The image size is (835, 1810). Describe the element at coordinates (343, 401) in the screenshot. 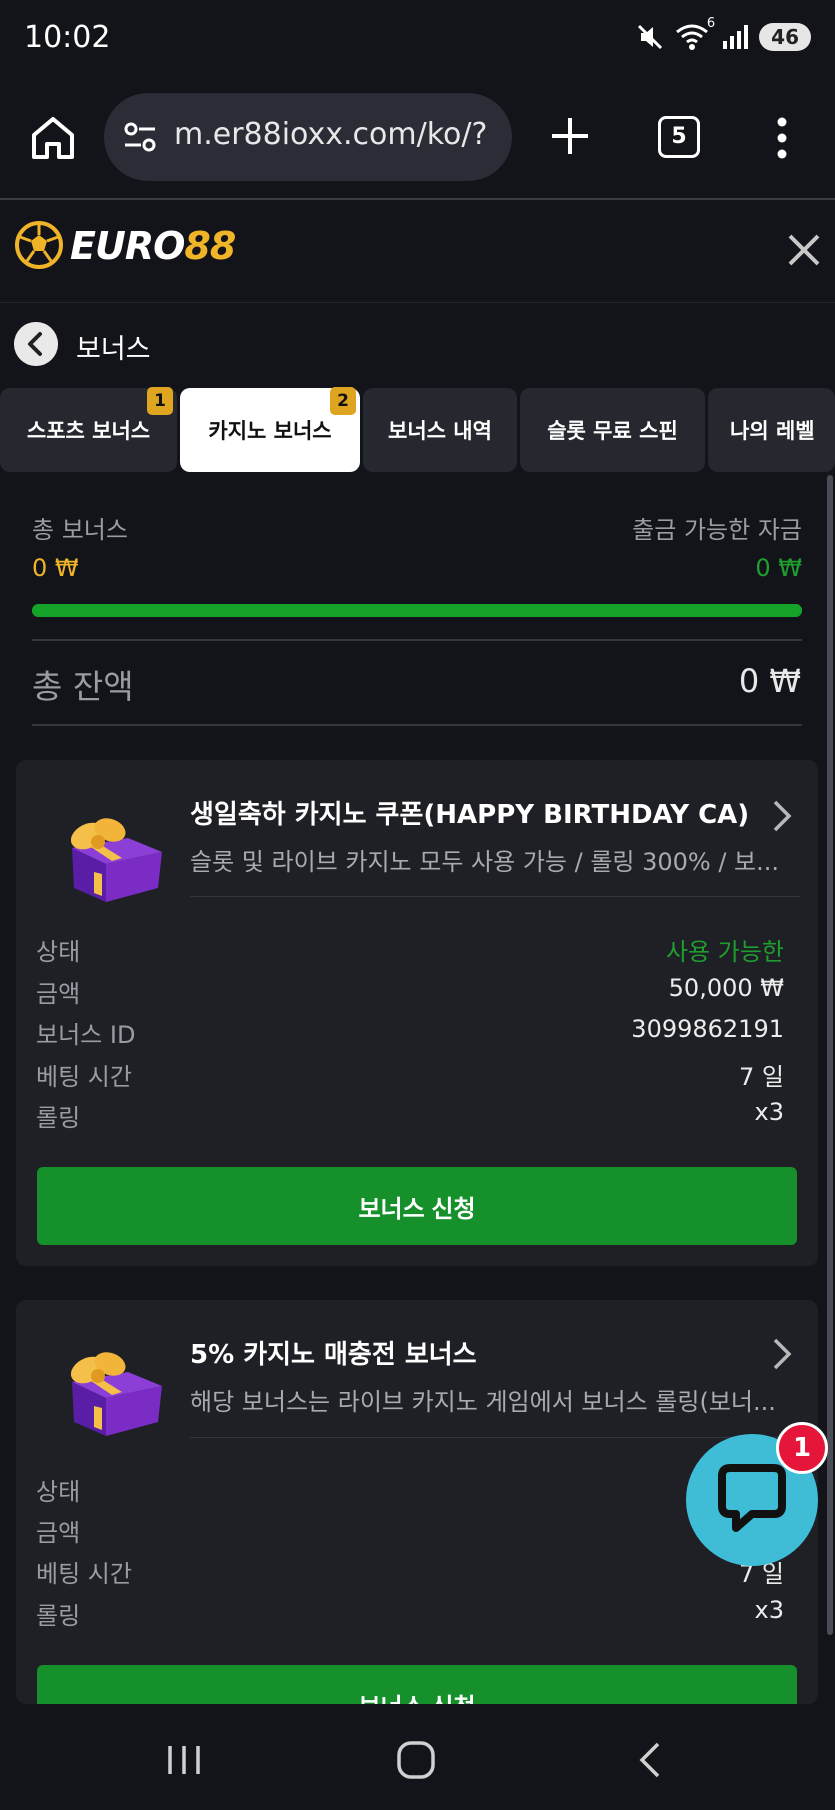

I see `tab-badge: 2` at that location.